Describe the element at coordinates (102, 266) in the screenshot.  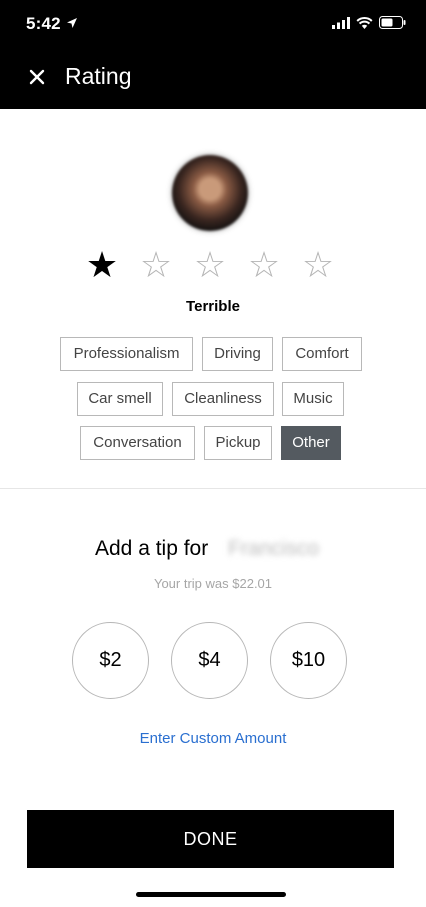
I see `star-1-filled-icon: ★` at that location.